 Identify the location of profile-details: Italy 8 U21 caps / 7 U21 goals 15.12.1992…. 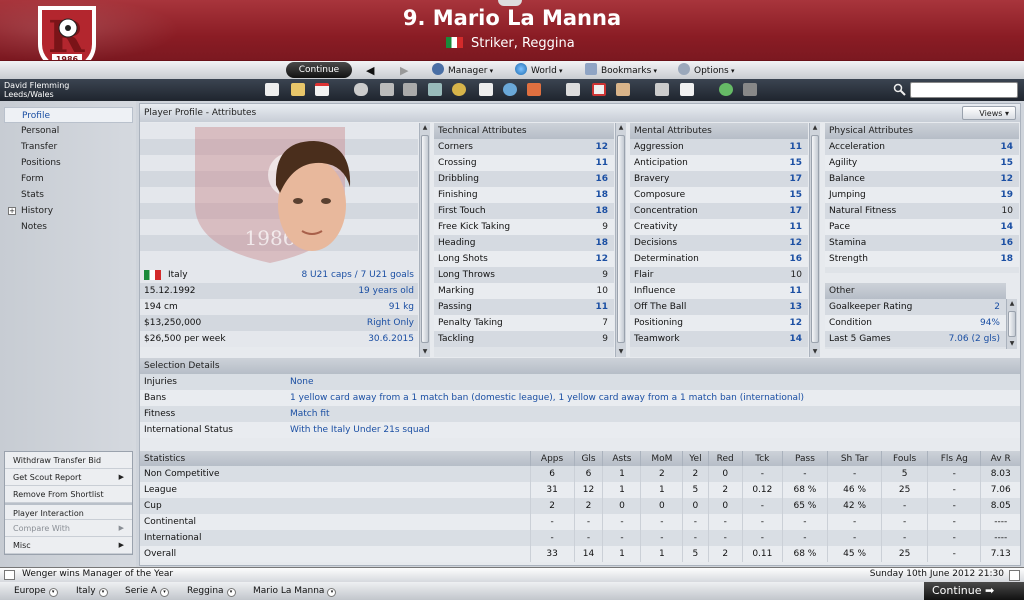
(279, 307).